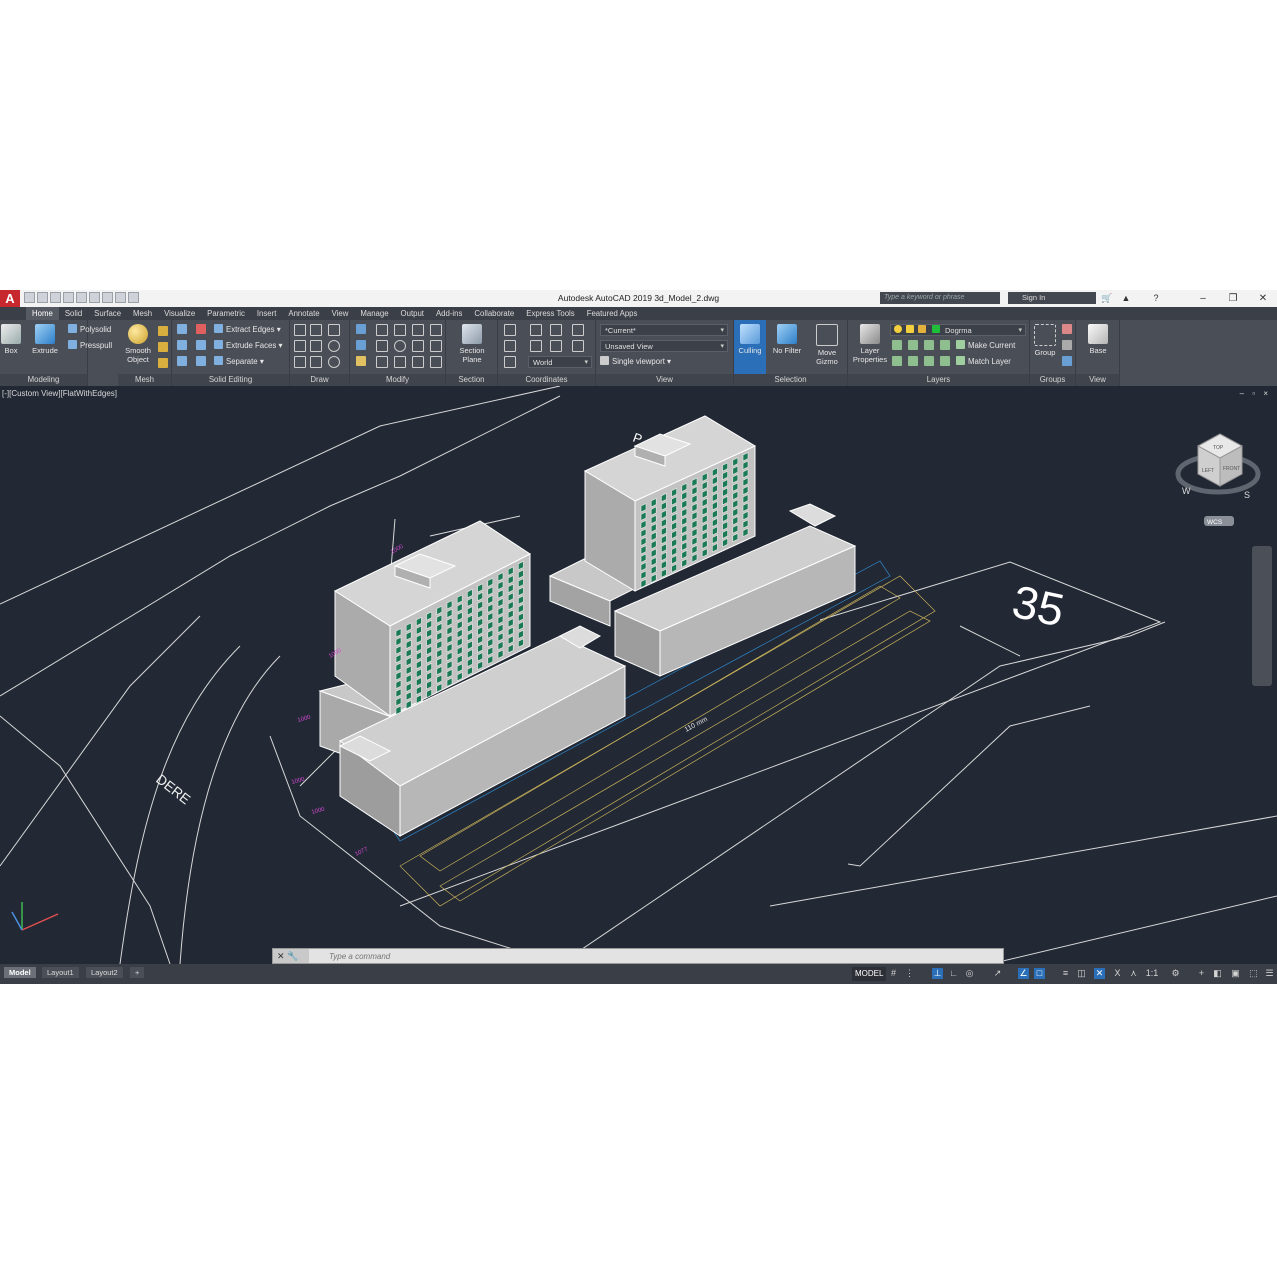 The image size is (1277, 1277). I want to click on object-snap-tracking-icon: ∠, so click(1023, 973).